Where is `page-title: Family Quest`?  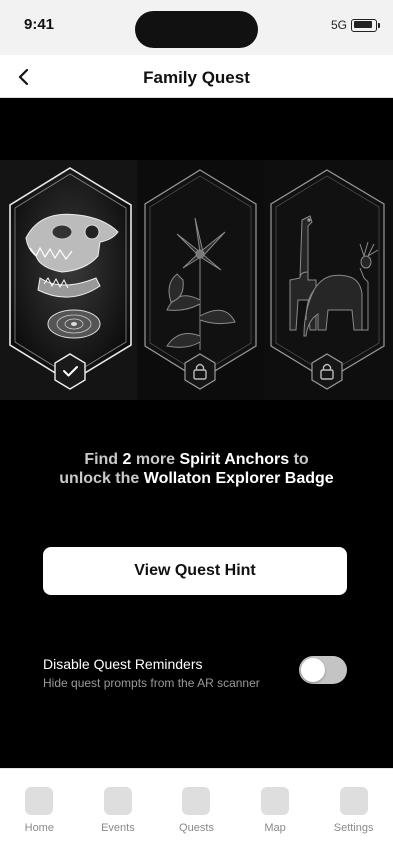
page-title: Family Quest is located at coordinates (196, 77).